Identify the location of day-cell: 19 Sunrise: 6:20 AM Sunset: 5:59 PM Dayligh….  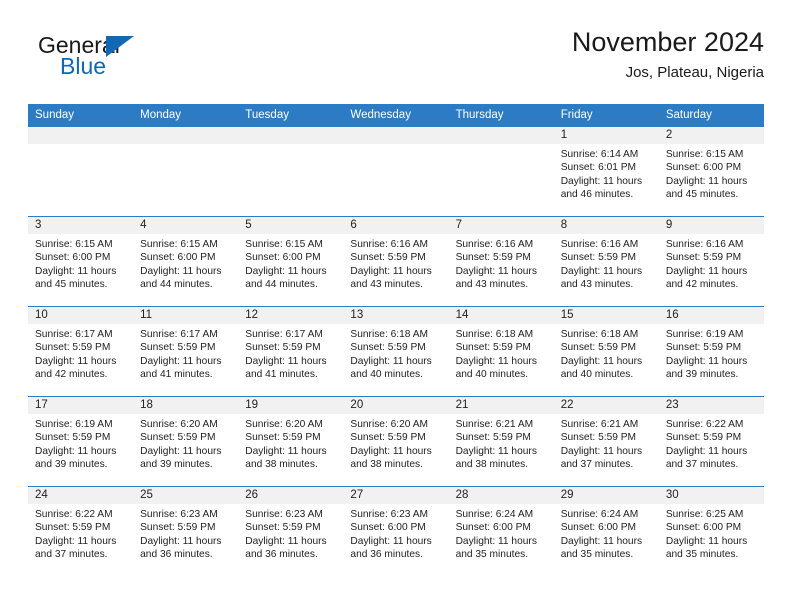
(291, 441).